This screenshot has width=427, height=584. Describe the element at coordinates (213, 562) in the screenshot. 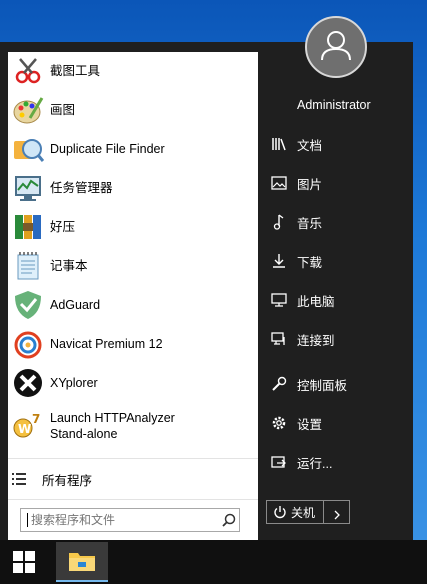

I see `taskbar` at that location.